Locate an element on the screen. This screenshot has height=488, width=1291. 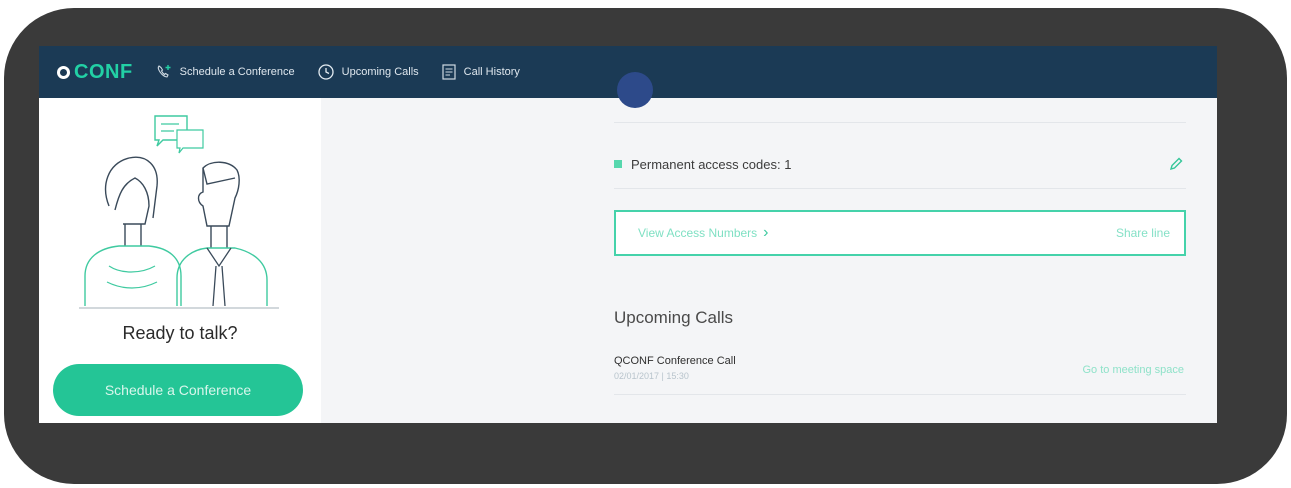
logo-text: CONF is located at coordinates (103, 71).